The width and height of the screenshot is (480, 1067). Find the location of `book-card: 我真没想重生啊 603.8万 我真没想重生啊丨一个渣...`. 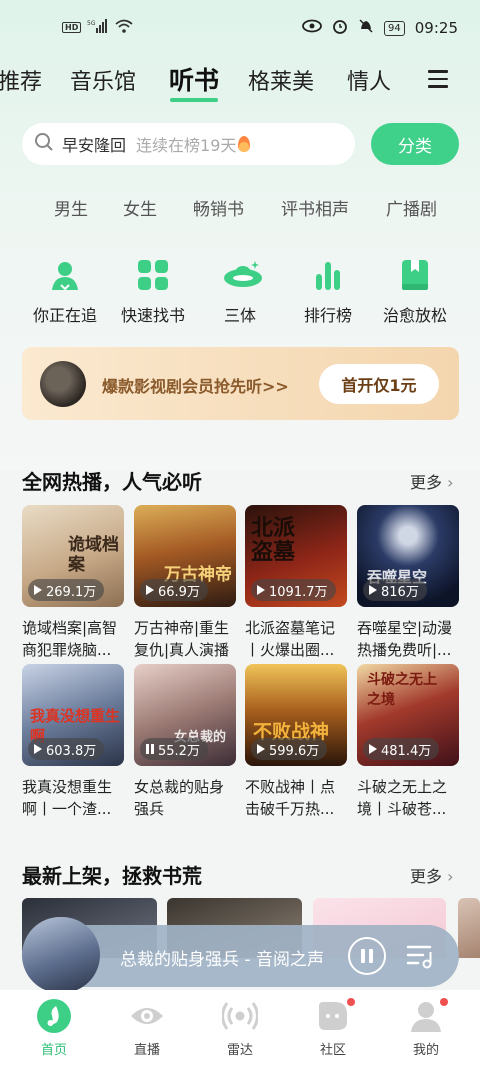

book-card: 我真没想重生啊 603.8万 我真没想重生啊丨一个渣... is located at coordinates (73, 742).